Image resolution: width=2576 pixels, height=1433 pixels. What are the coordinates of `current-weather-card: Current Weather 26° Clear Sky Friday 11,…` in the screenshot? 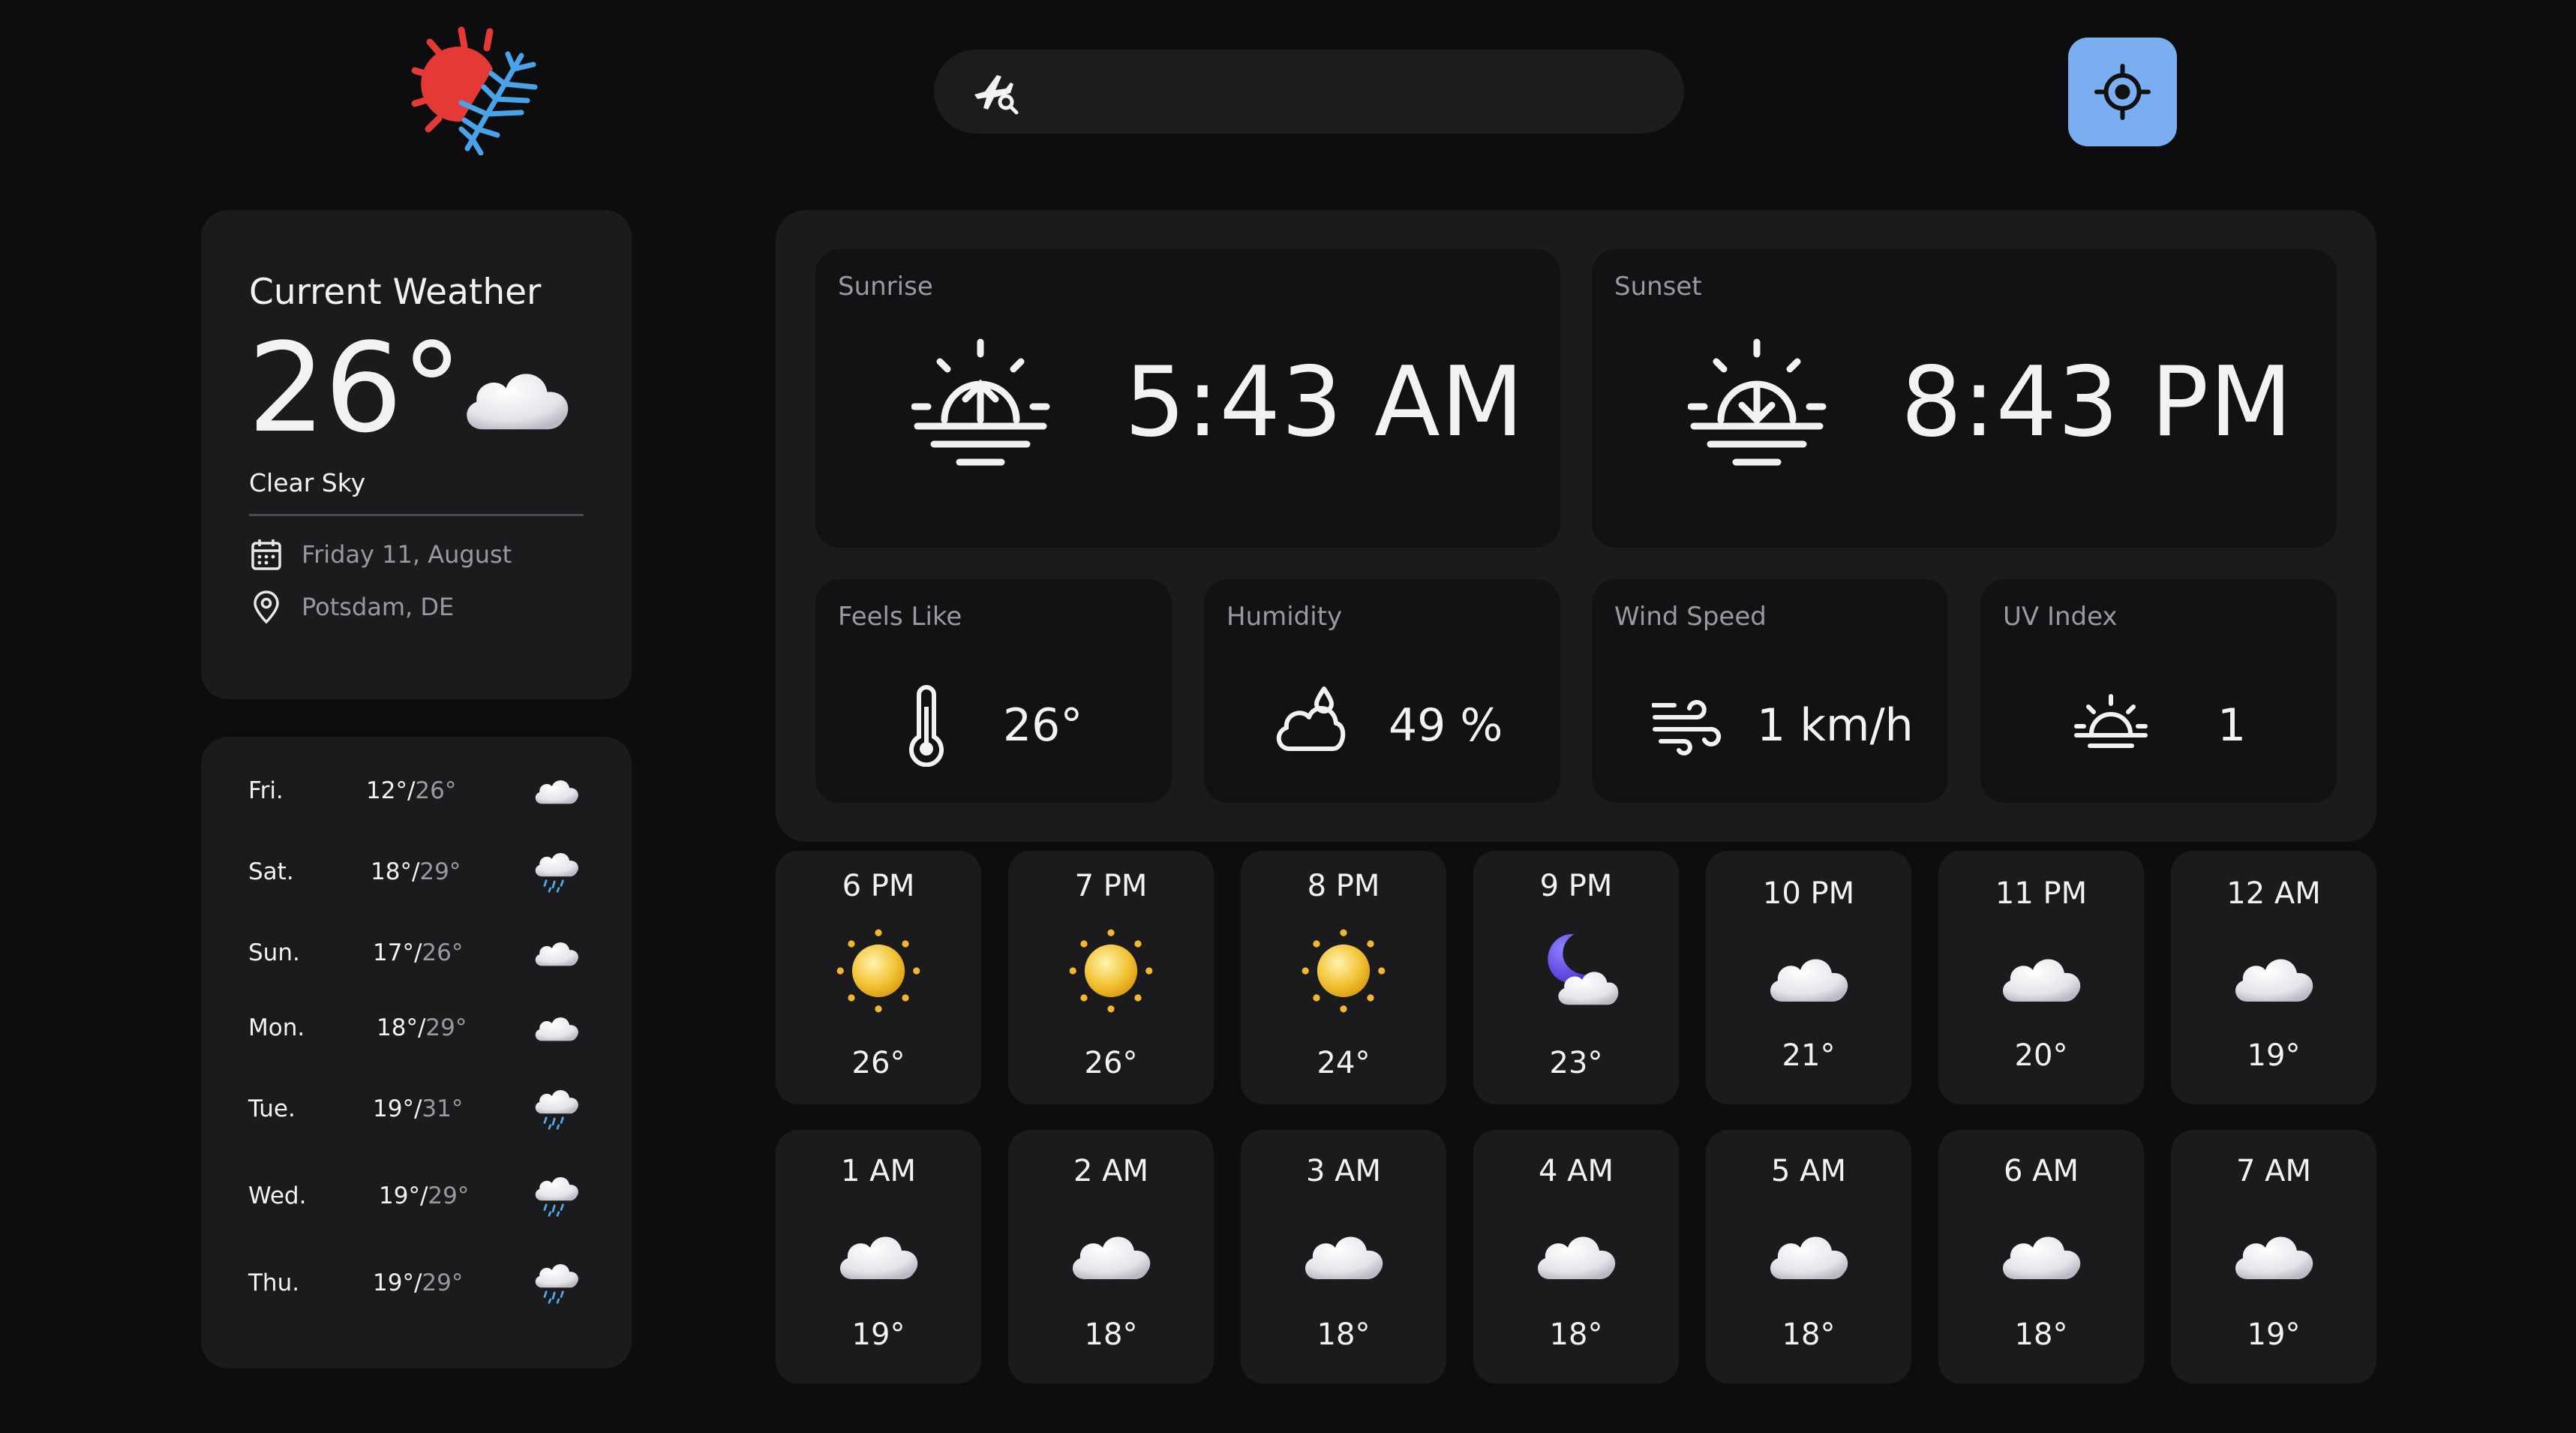 It's located at (416, 455).